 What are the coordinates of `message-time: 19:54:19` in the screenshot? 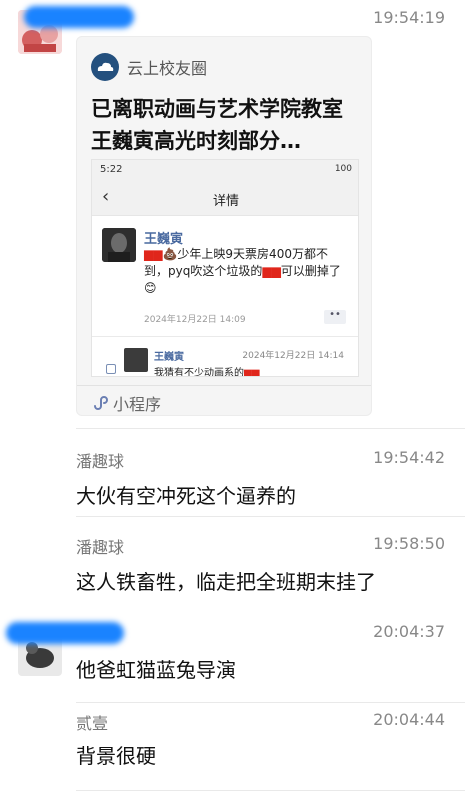 It's located at (409, 17).